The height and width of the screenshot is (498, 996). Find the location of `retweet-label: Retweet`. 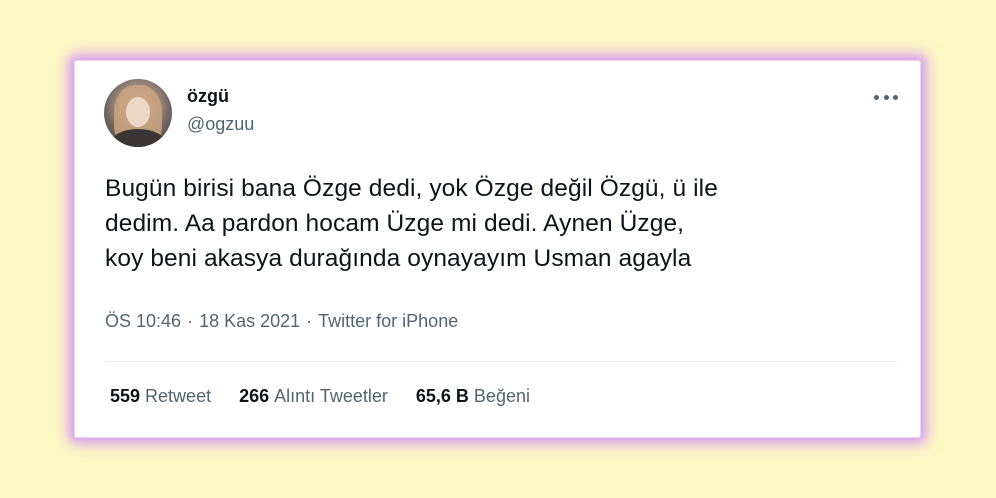

retweet-label: Retweet is located at coordinates (178, 396).